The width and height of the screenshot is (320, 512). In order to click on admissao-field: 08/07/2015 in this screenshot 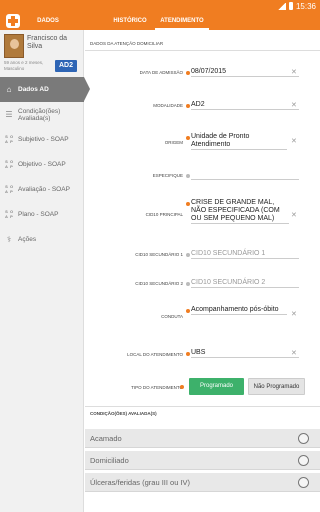, I will do `click(245, 72)`.